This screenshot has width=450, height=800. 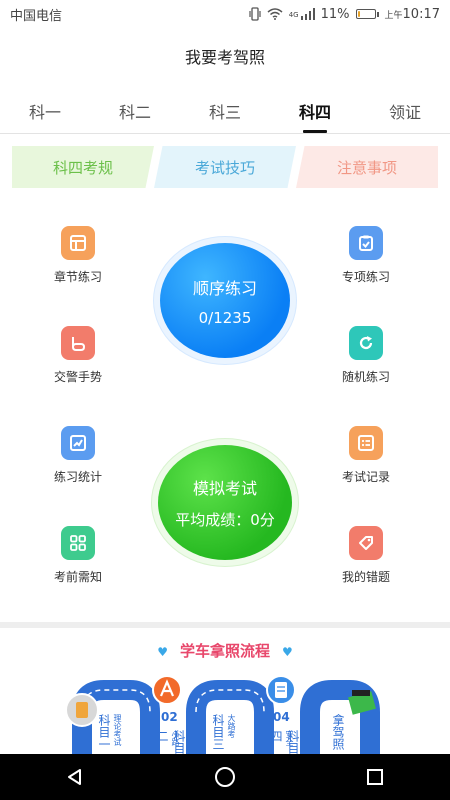 I want to click on flow-diagram: 科目一 理论考试 02 科目二 小路 科目三 大路考 04 科目四 安全 拿驾照, so click(x=225, y=713).